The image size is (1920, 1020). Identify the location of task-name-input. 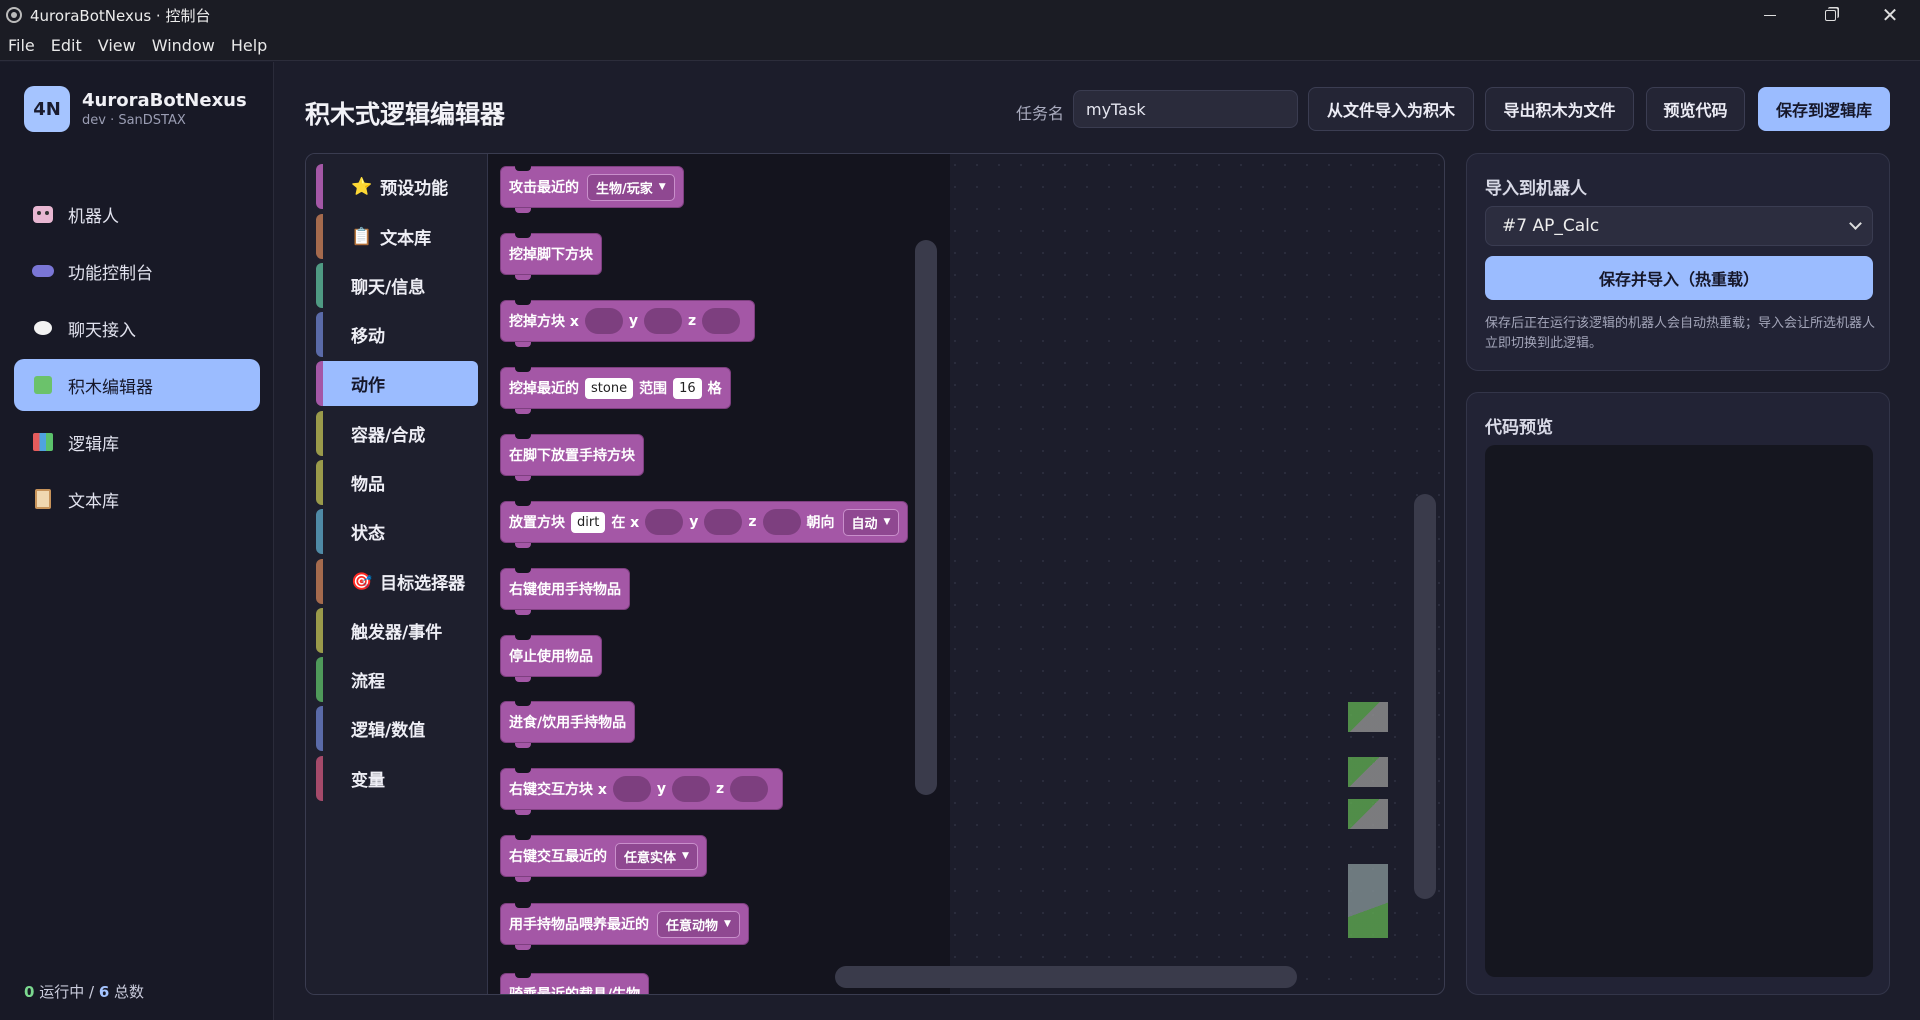
(1185, 109).